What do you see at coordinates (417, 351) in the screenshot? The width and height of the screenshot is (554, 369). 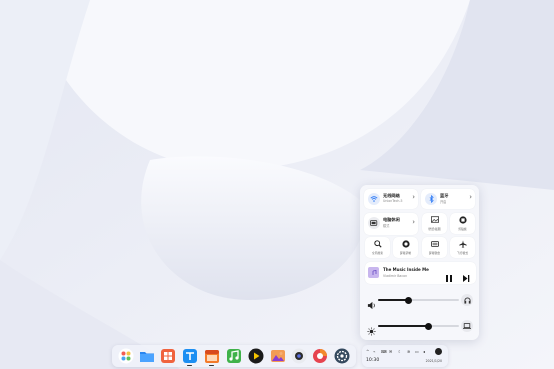 I see `battery-icon: ▭` at bounding box center [417, 351].